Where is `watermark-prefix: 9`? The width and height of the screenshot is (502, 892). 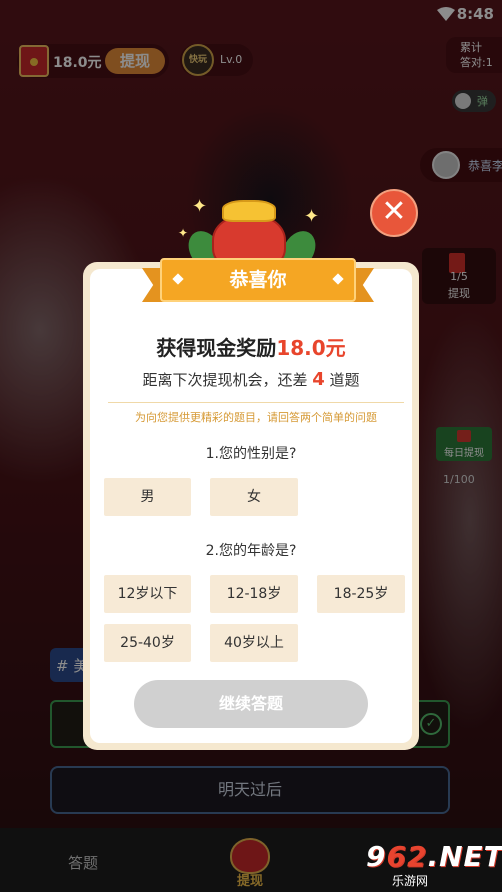
watermark-prefix: 9 is located at coordinates (376, 856).